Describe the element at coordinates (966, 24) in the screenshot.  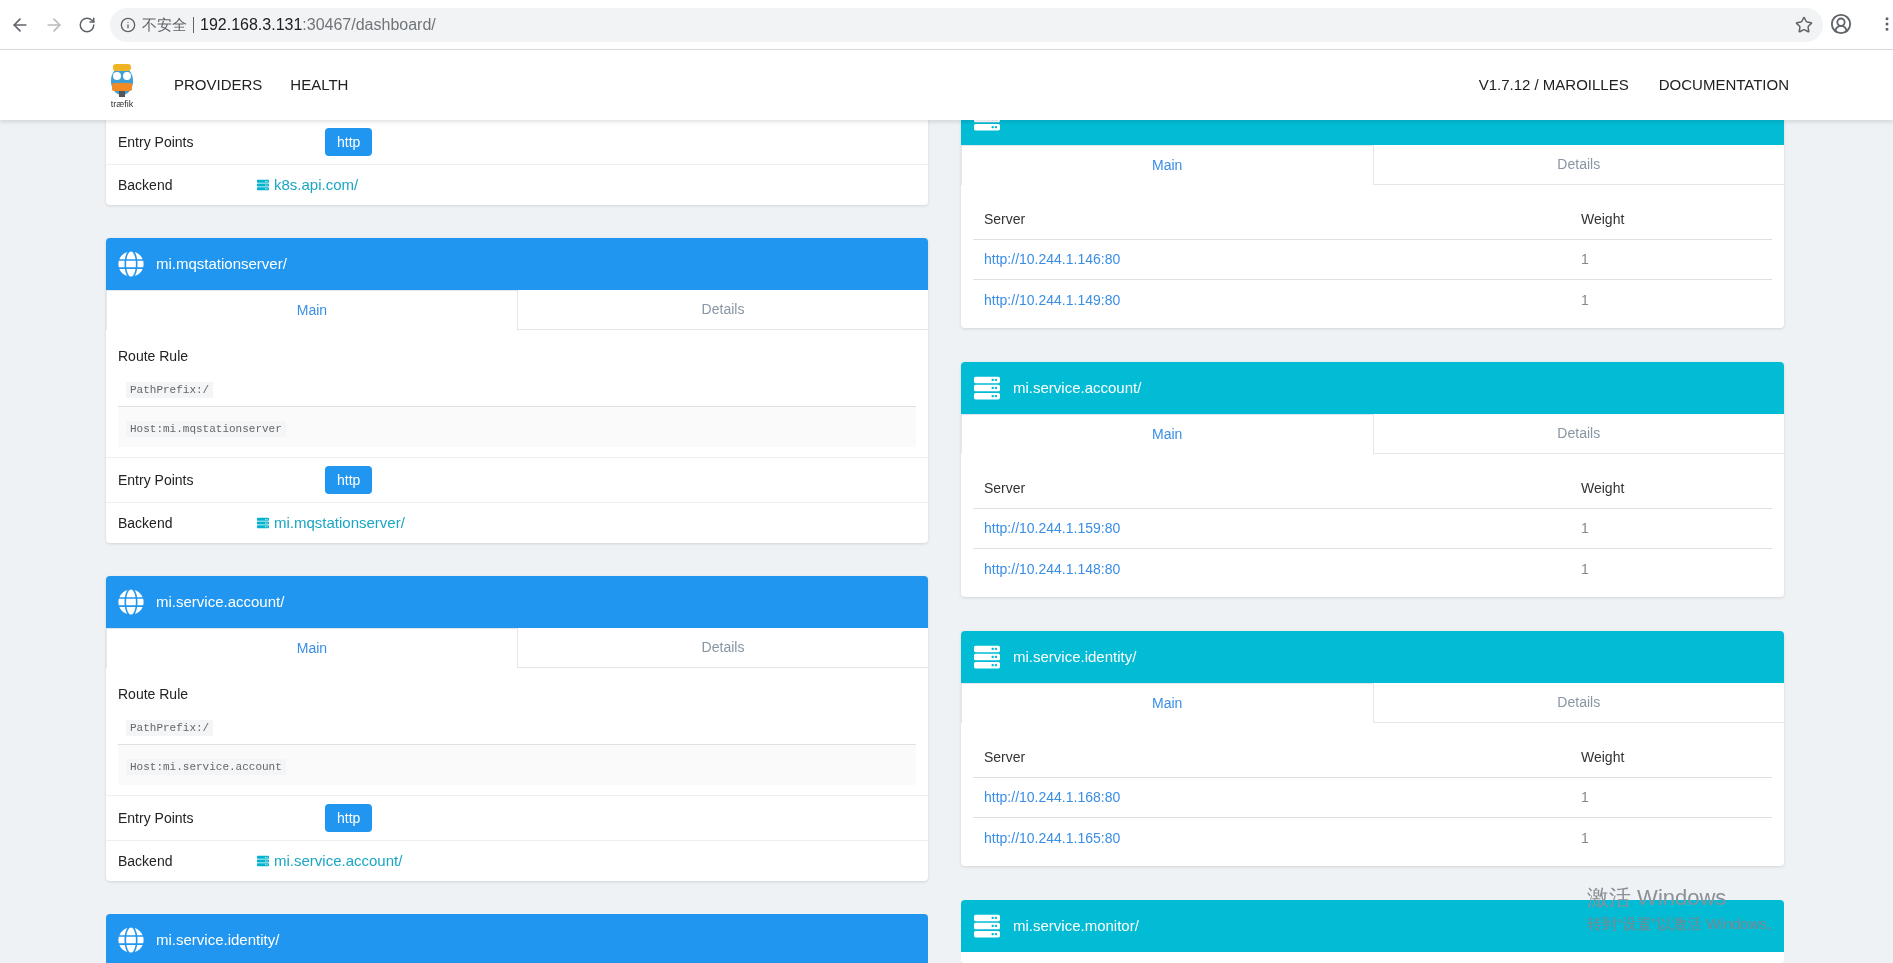
I see `address-bar: 不安全 192.168.3.131:30467/dashboard/` at that location.